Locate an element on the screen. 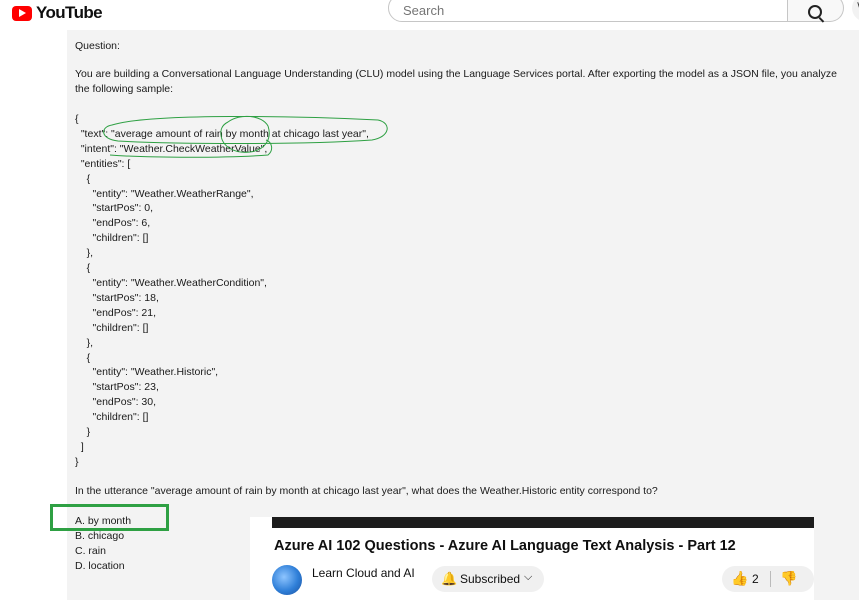 Image resolution: width=859 pixels, height=600 pixels. like-count: 2 is located at coordinates (755, 579).